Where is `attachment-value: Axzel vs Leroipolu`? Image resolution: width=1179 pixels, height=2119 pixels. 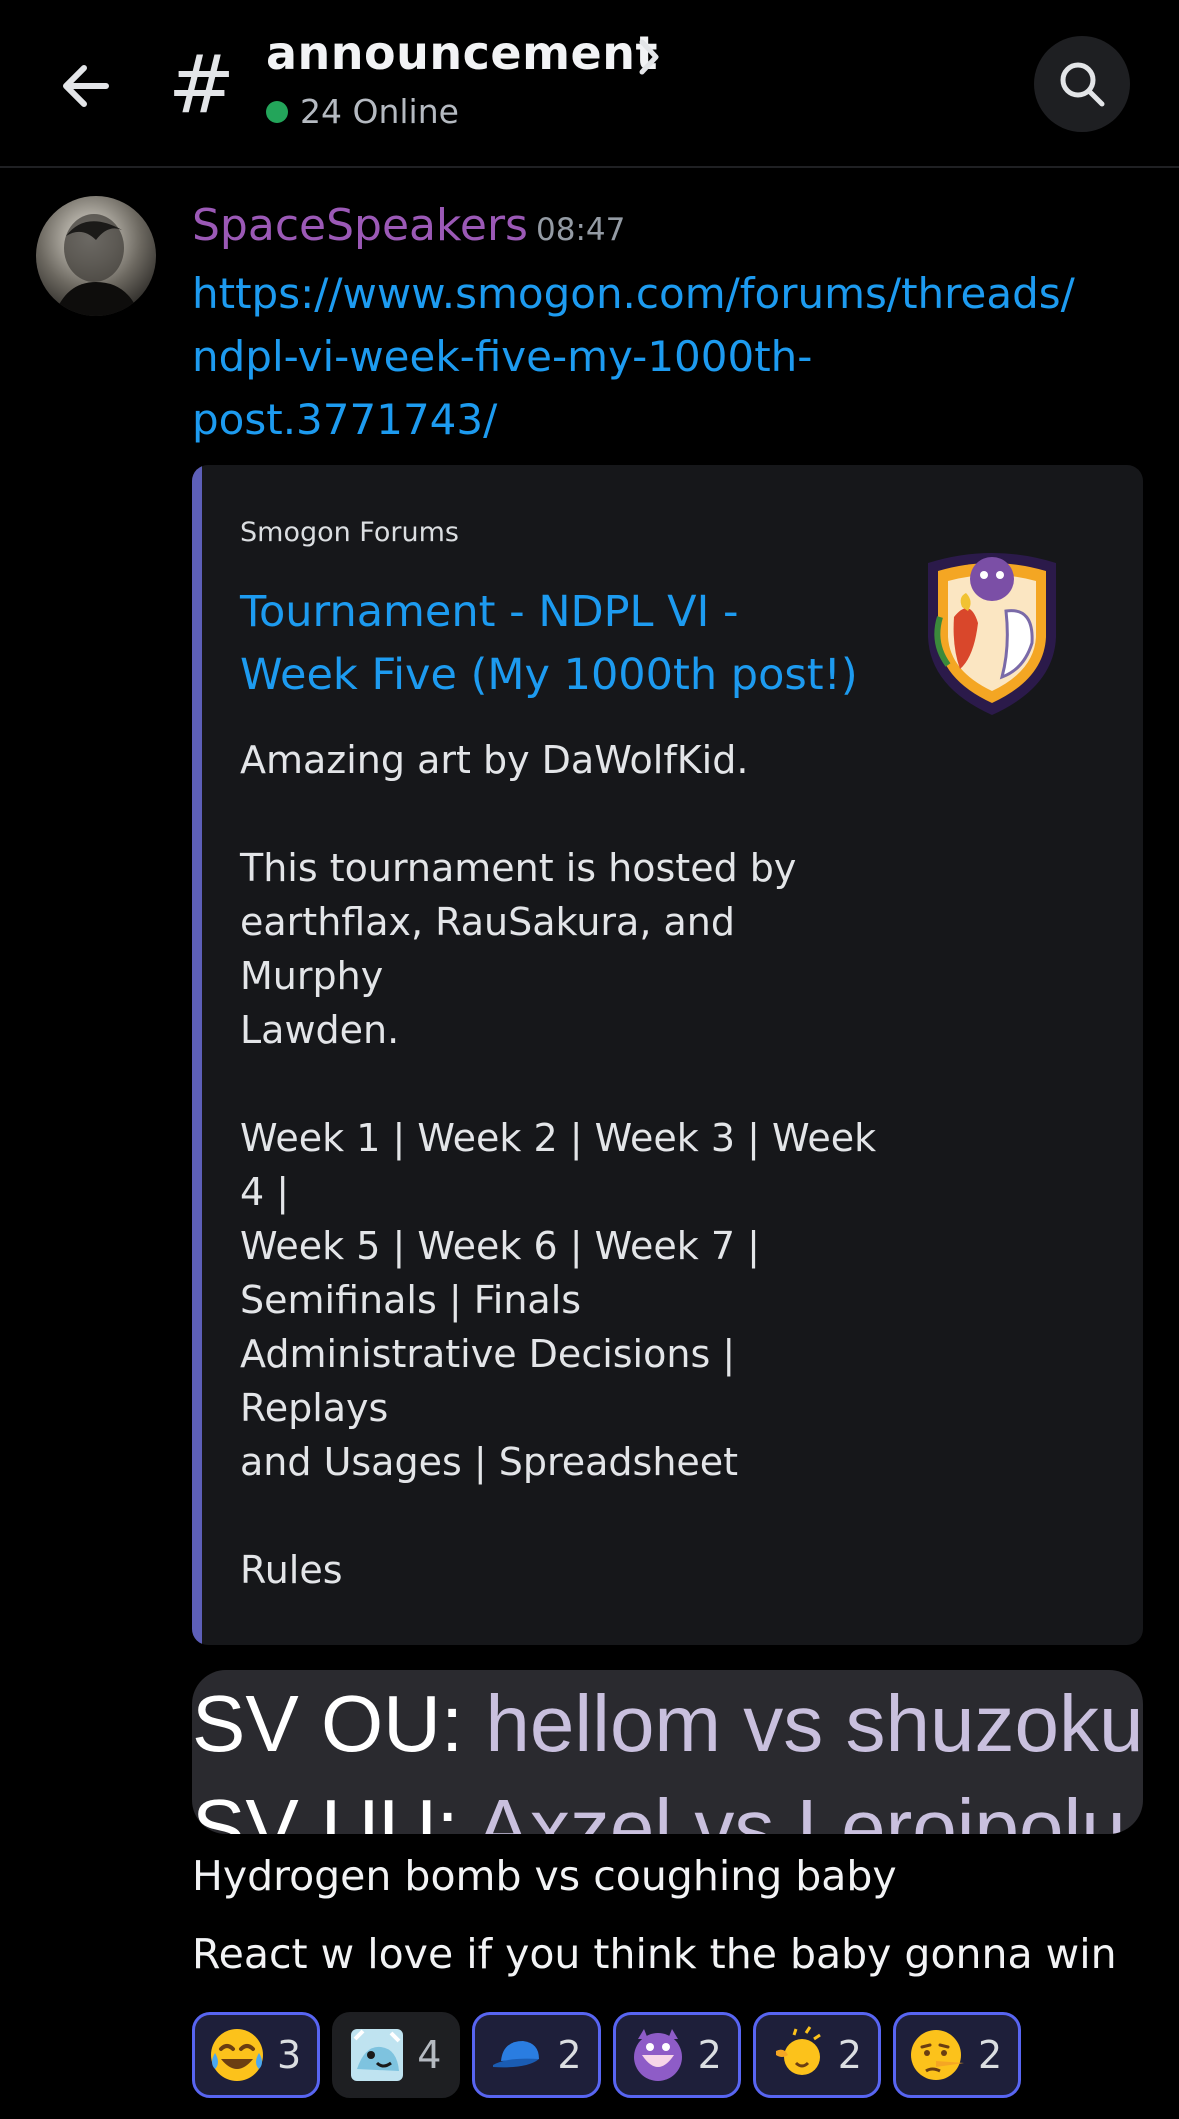 attachment-value: Axzel vs Leroipolu is located at coordinates (801, 1808).